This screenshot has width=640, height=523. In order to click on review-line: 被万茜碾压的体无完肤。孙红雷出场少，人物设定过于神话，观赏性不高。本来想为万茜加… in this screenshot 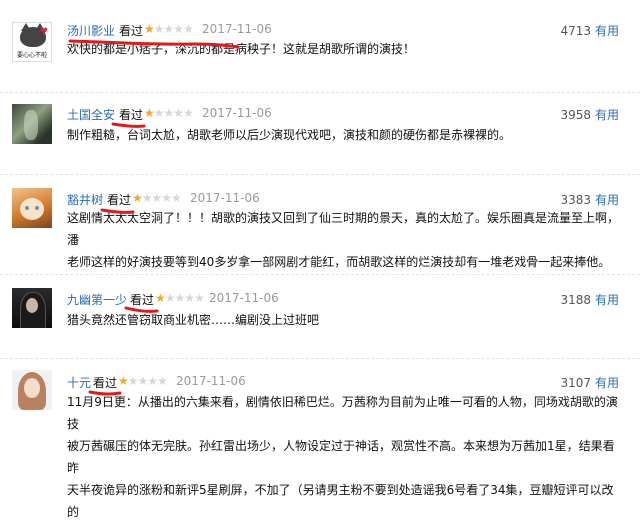, I will do `click(341, 457)`.